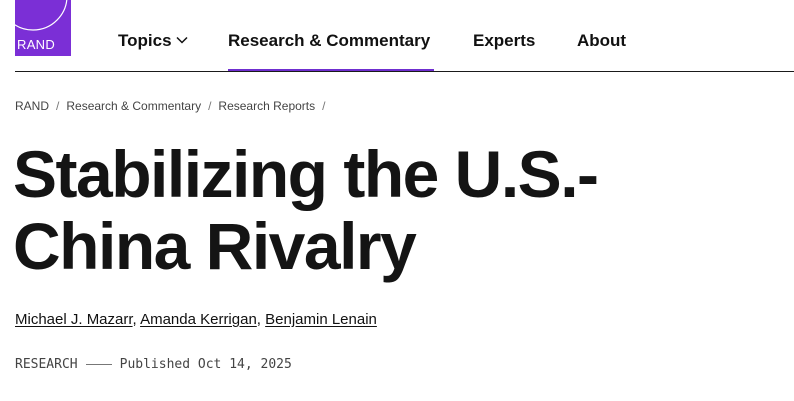  I want to click on breadcrumb-link-research-reports: Research Reports, so click(266, 106).